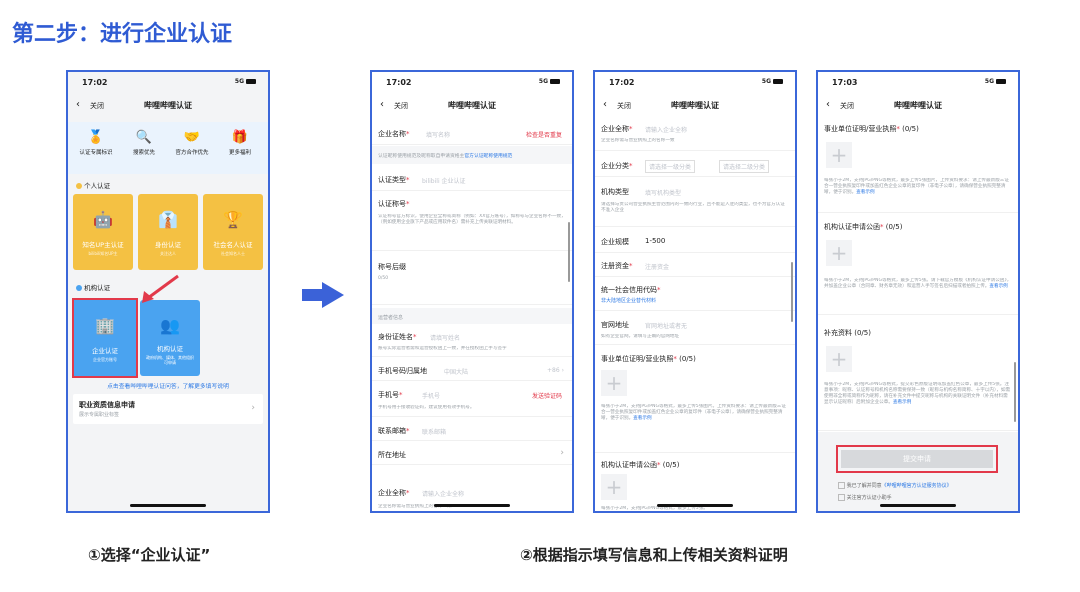 Image resolution: width=1080 pixels, height=592 pixels. I want to click on building-icon: 🏢, so click(105, 325).